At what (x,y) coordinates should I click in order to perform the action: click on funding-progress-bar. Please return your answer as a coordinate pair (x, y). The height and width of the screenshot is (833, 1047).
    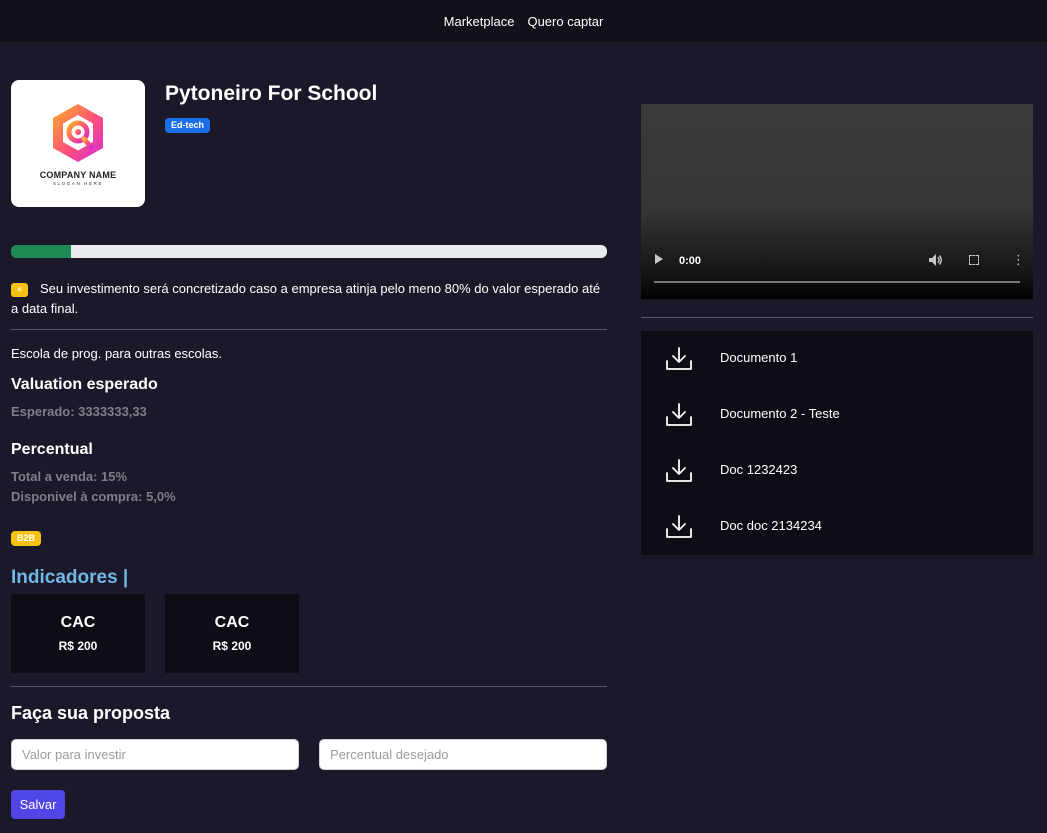
    Looking at the image, I should click on (309, 251).